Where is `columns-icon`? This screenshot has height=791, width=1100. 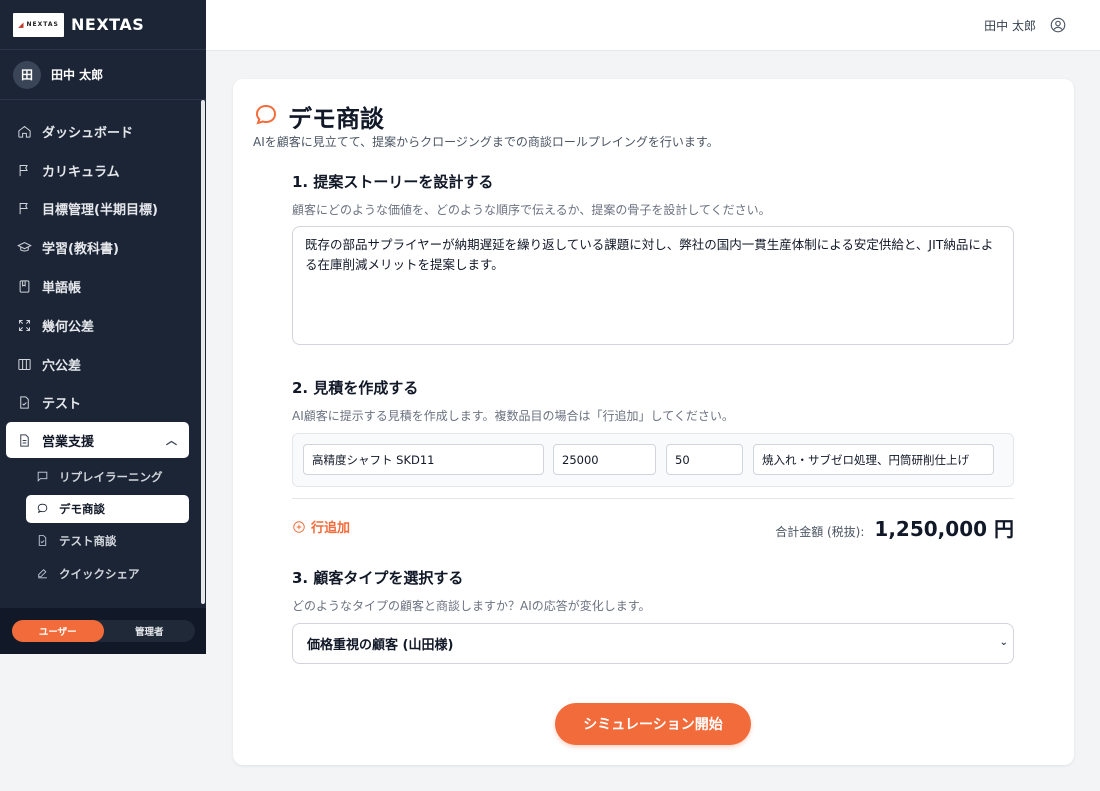 columns-icon is located at coordinates (24, 364).